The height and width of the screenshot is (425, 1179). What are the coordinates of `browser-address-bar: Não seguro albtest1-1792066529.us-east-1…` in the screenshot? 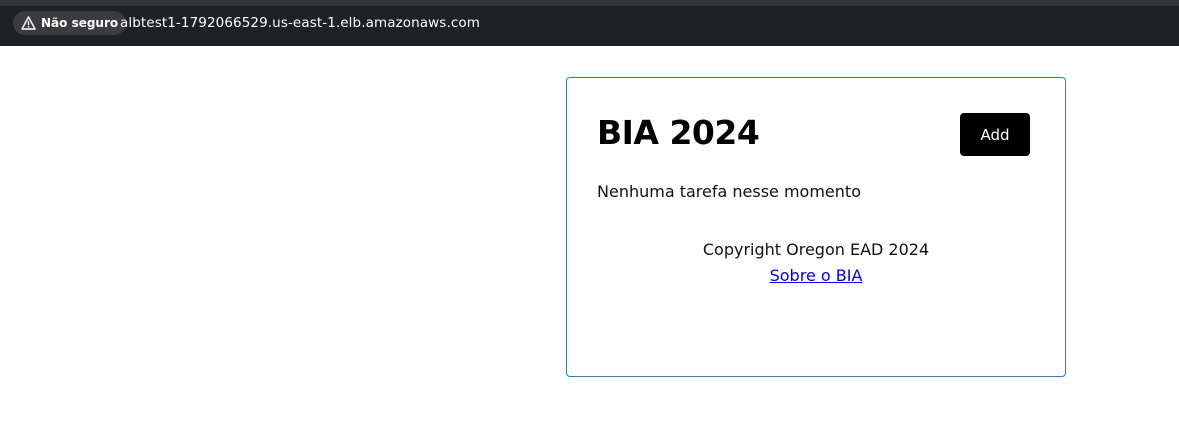 It's located at (589, 23).